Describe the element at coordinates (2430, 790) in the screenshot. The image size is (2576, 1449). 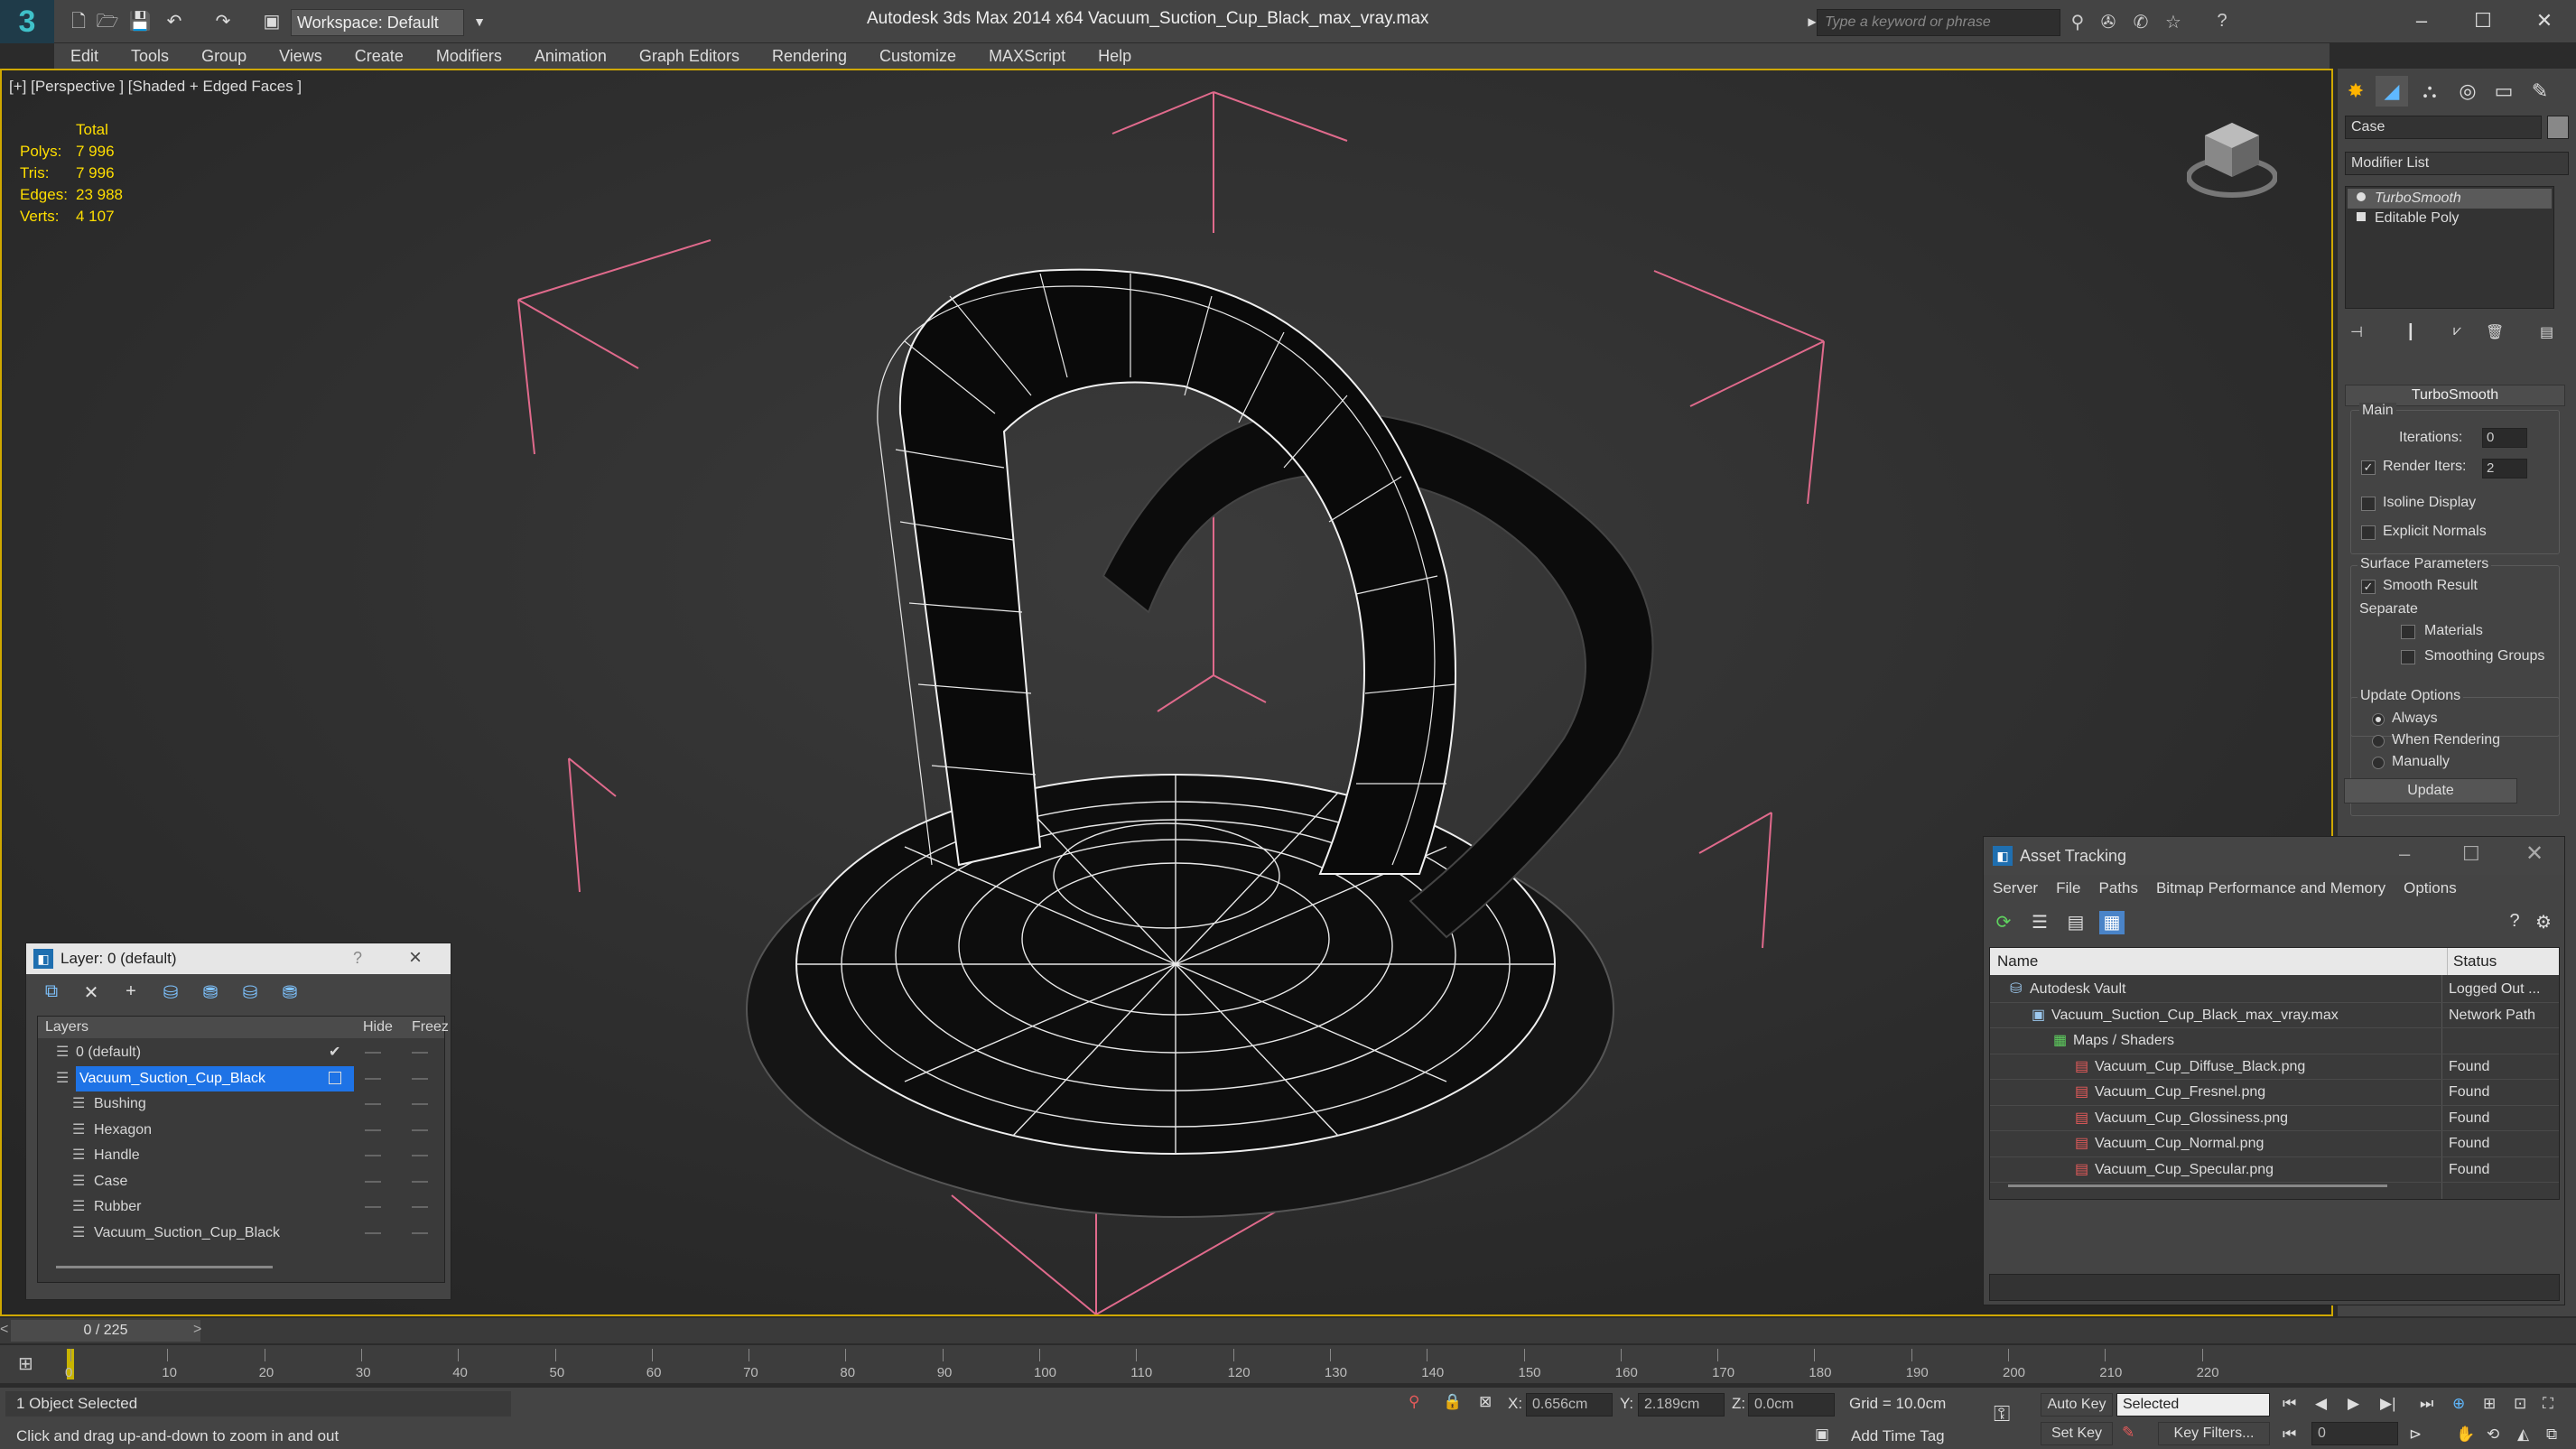
I see `update-button: Update` at that location.